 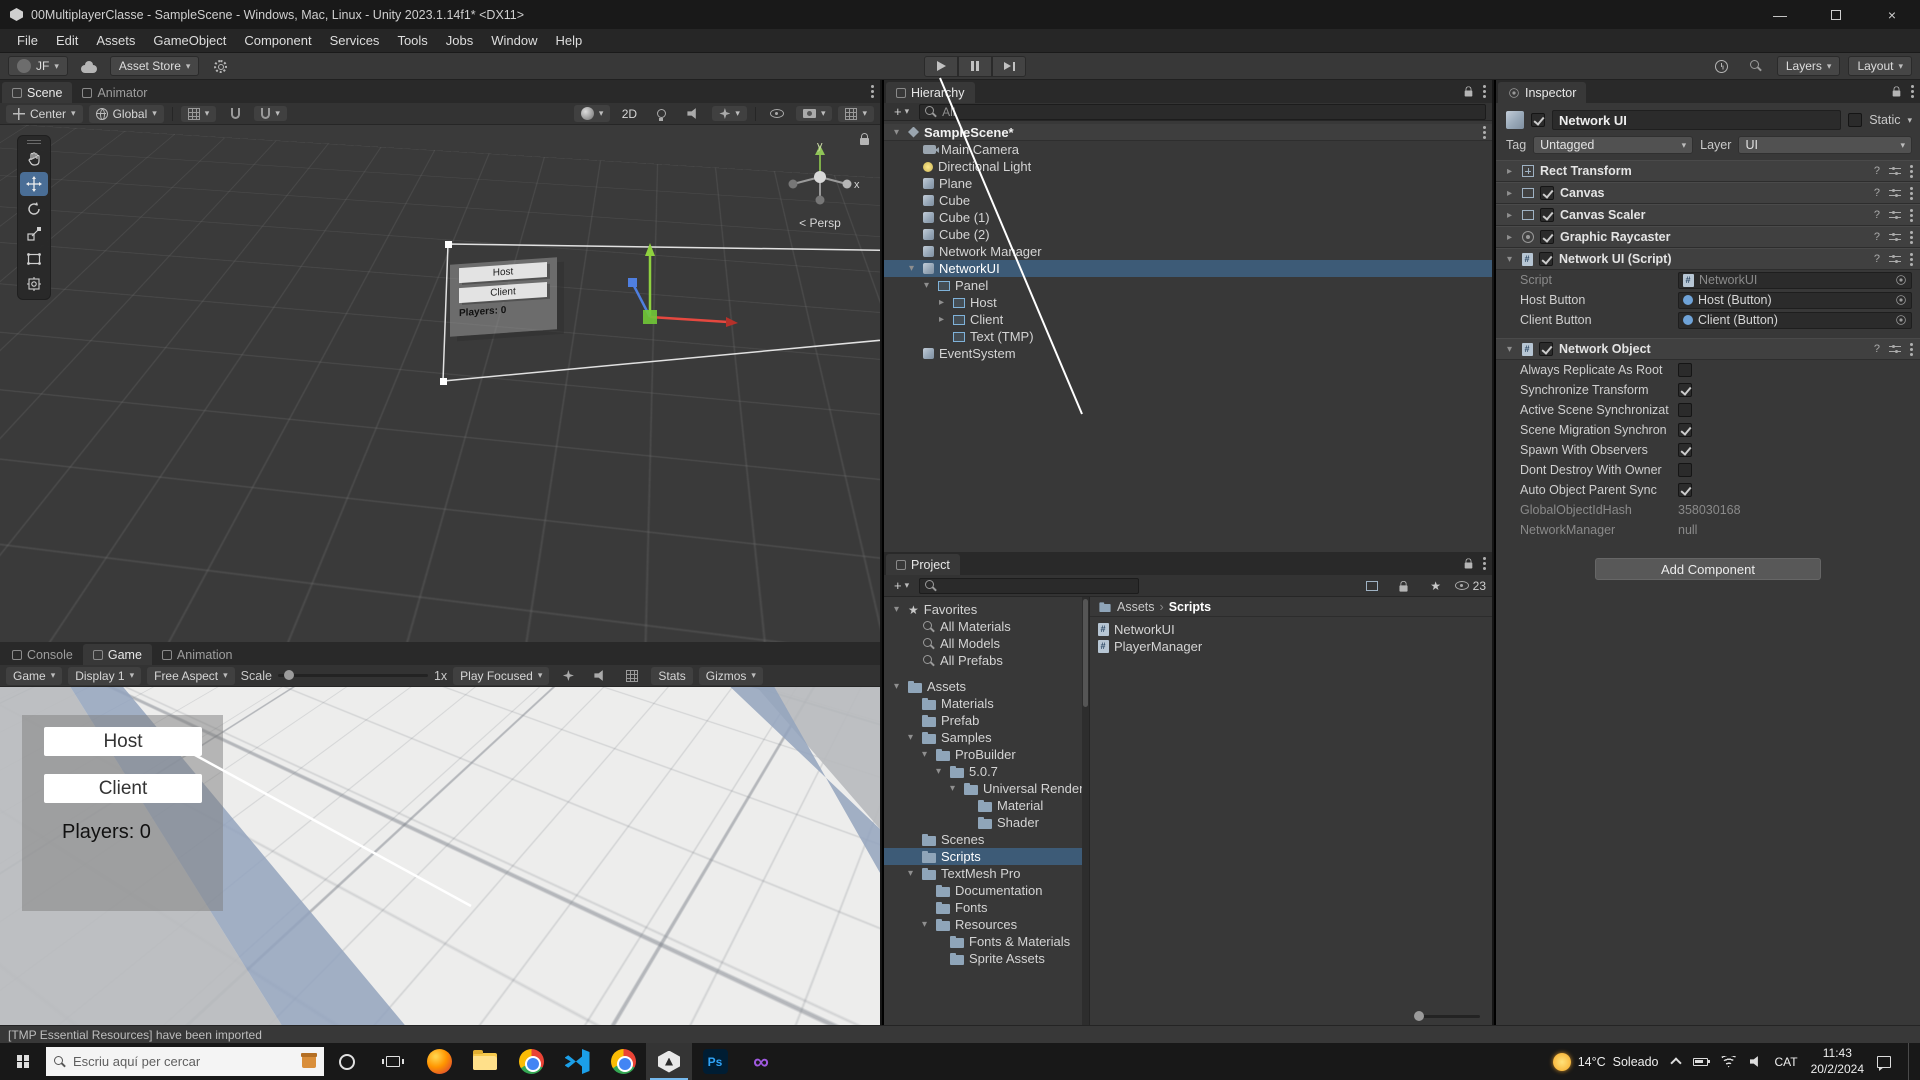 I want to click on close-button: ×, so click(x=1892, y=14).